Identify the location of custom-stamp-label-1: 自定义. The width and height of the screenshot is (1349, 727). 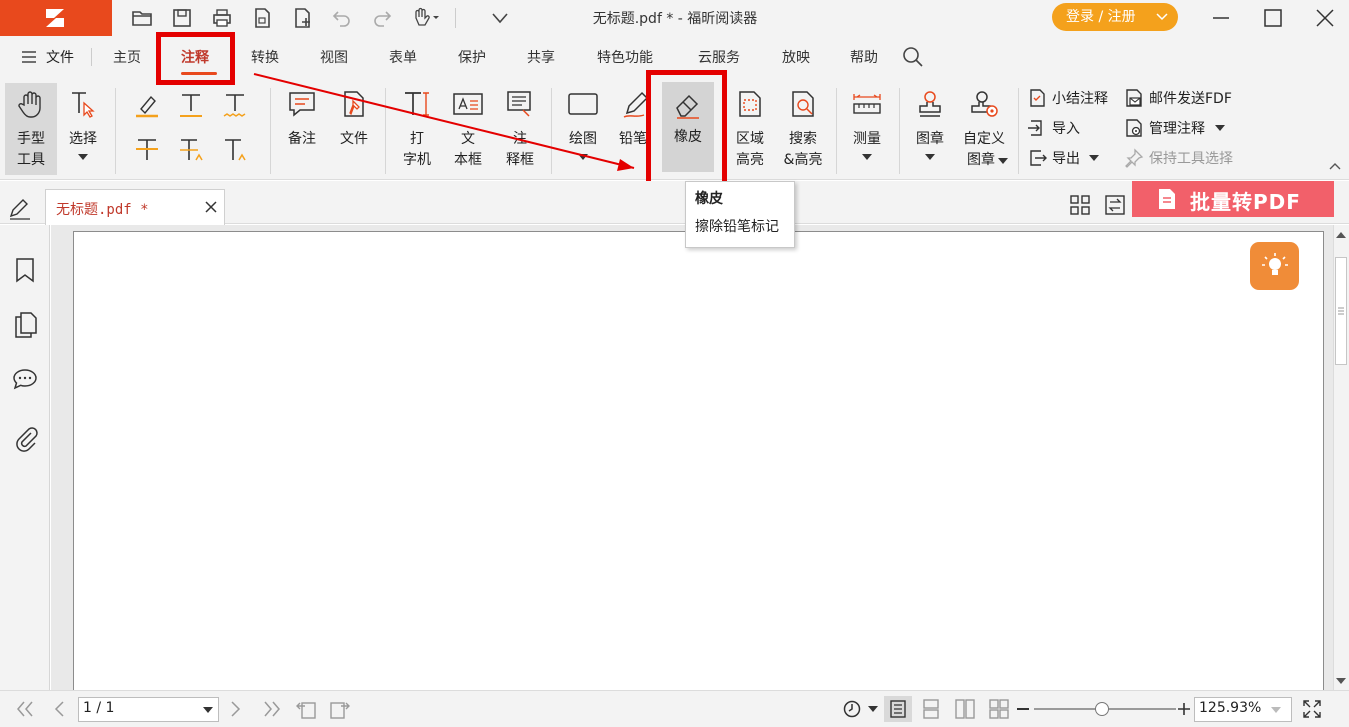
(984, 139).